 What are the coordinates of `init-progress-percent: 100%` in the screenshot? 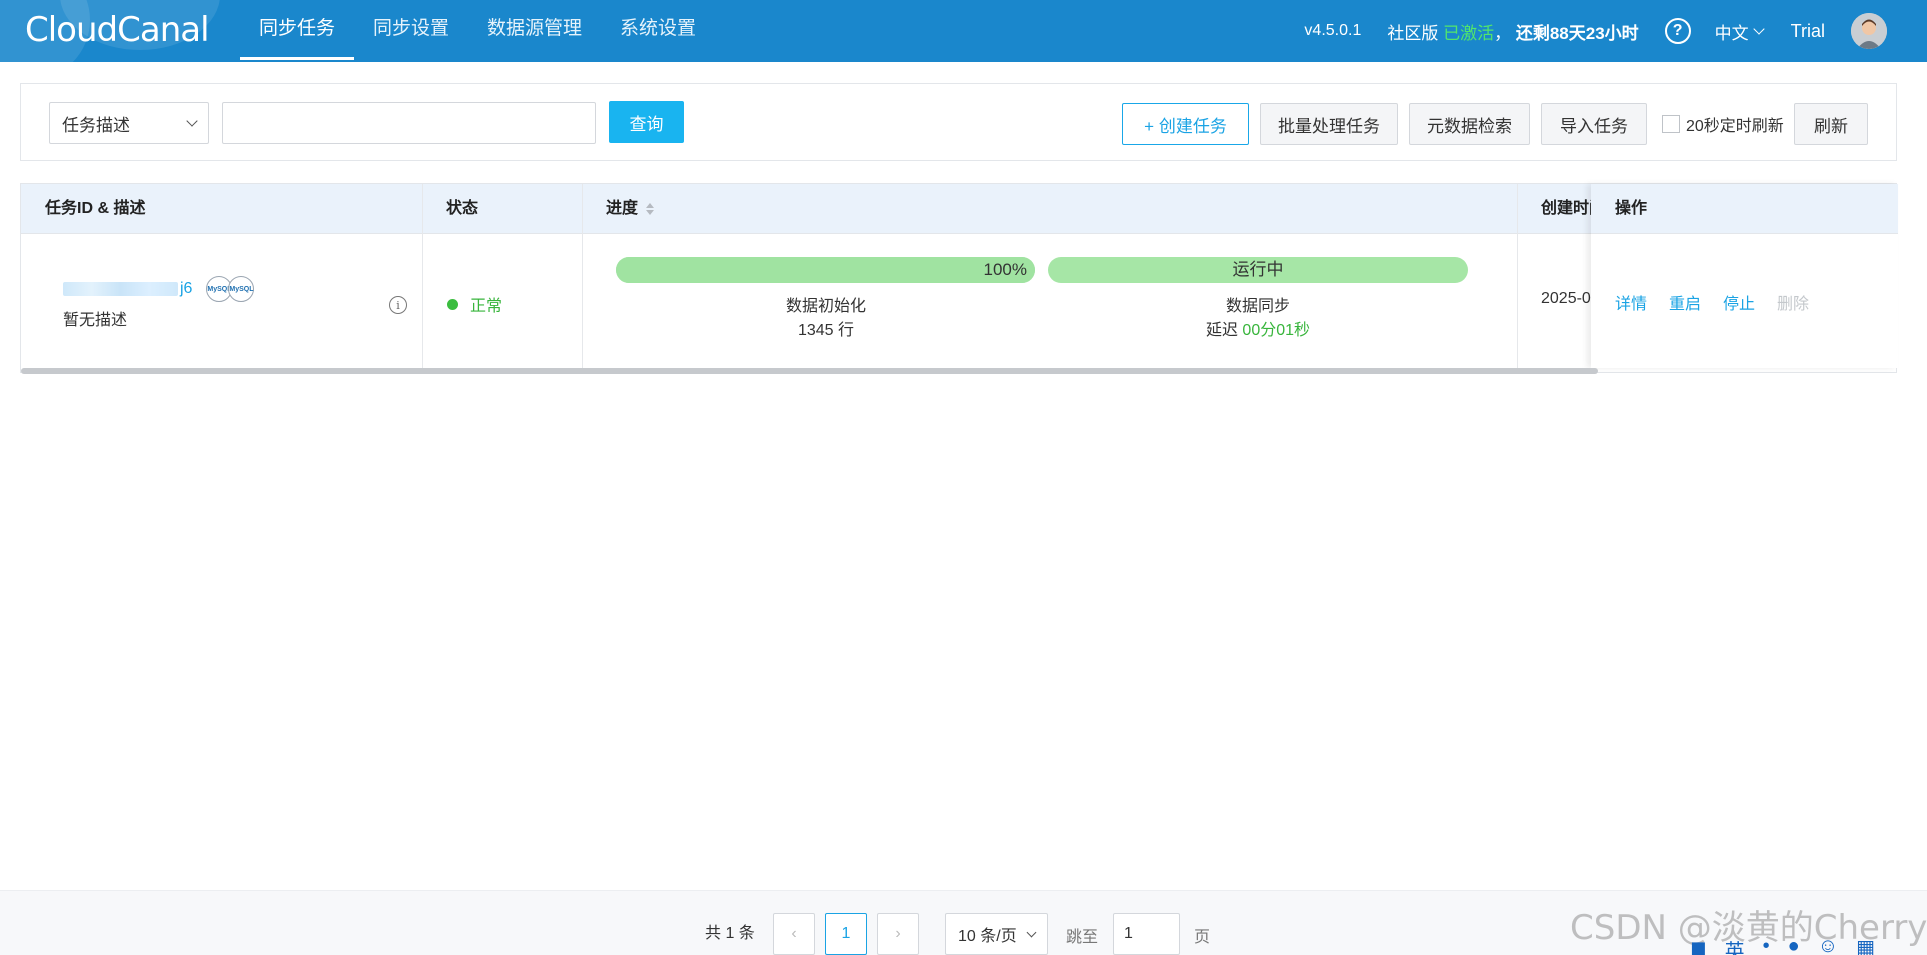 It's located at (1005, 269).